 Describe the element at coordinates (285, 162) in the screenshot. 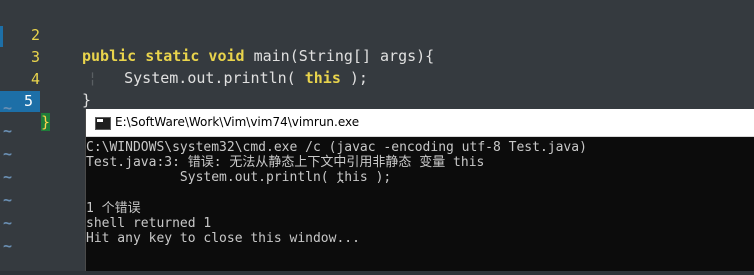

I see `console-line: Test.java:3: 错误: 无法从静态上下文中引用非静态 变量 this` at that location.